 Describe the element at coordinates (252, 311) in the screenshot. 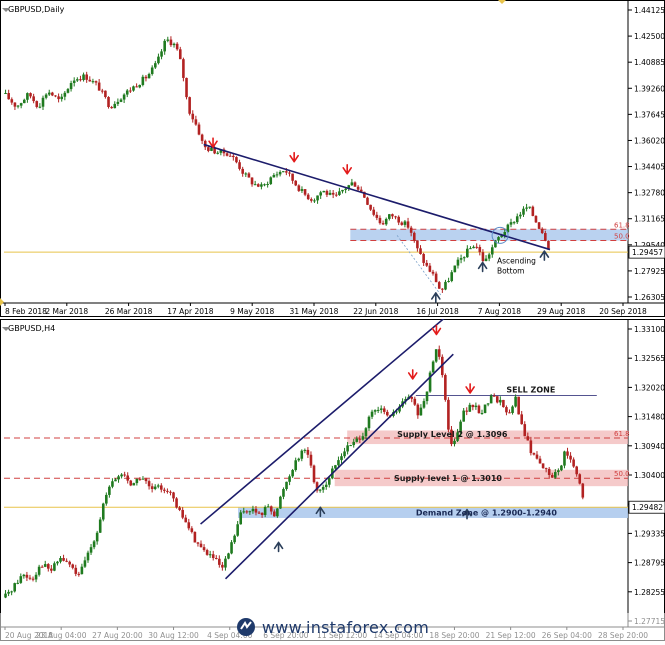

I see `x-tick-label: 9 May 2018` at that location.